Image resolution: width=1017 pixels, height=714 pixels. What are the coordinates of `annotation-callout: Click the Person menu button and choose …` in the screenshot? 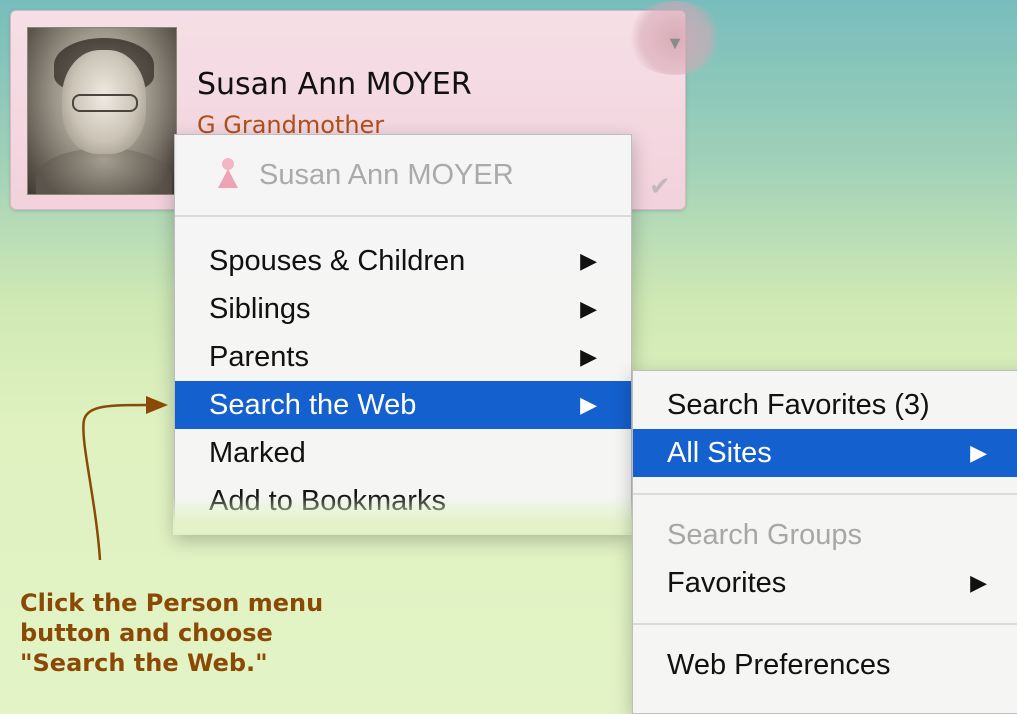 It's located at (220, 633).